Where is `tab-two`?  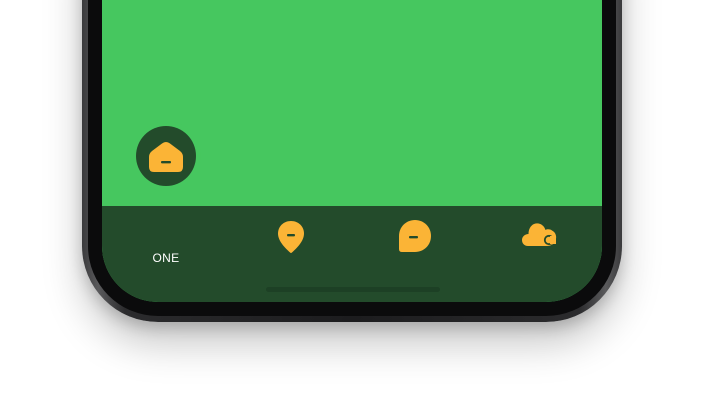 tab-two is located at coordinates (290, 241).